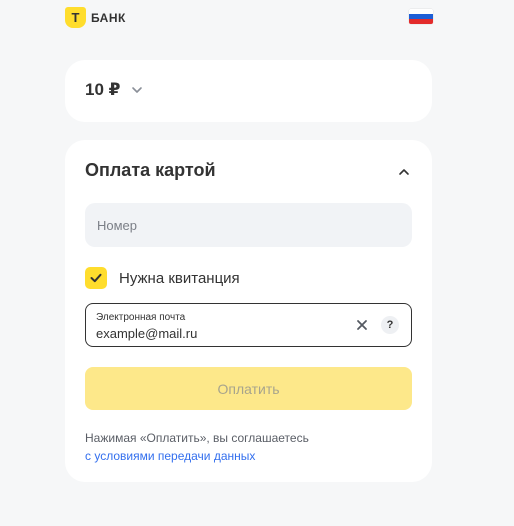 This screenshot has width=514, height=526. What do you see at coordinates (248, 388) in the screenshot?
I see `pay-button: Оплатить` at bounding box center [248, 388].